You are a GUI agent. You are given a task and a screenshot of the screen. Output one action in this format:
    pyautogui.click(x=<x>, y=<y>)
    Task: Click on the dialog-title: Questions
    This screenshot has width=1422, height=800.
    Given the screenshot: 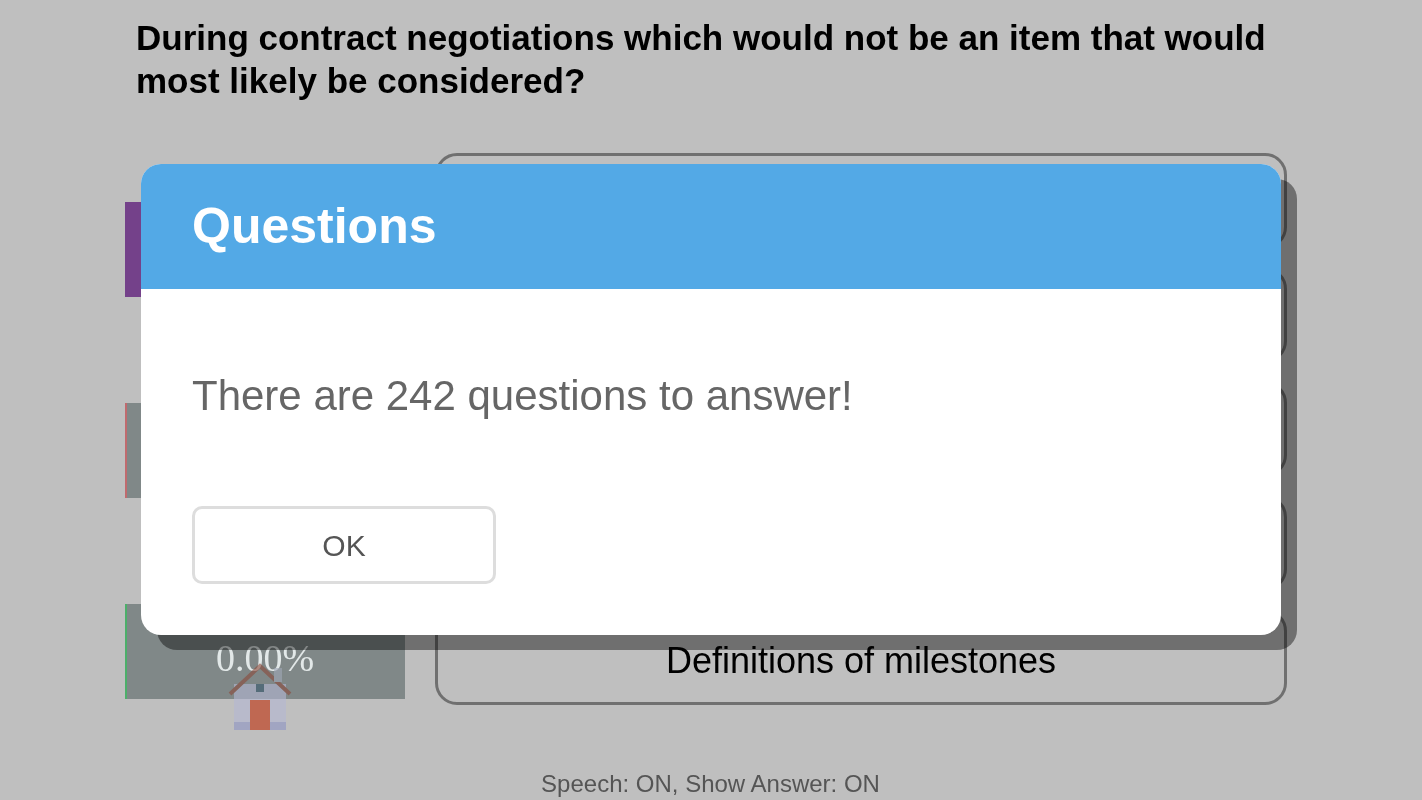 What is the action you would take?
    pyautogui.click(x=314, y=226)
    